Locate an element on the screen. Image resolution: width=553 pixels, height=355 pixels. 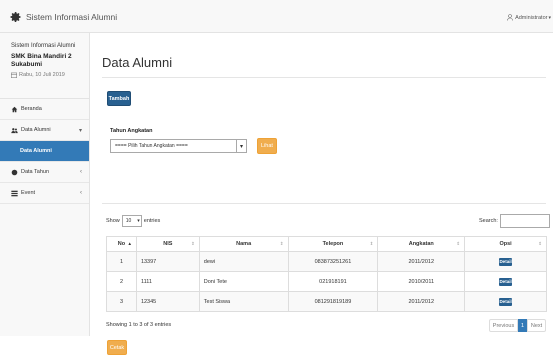
column-header-no: No ▲ is located at coordinates (121, 244).